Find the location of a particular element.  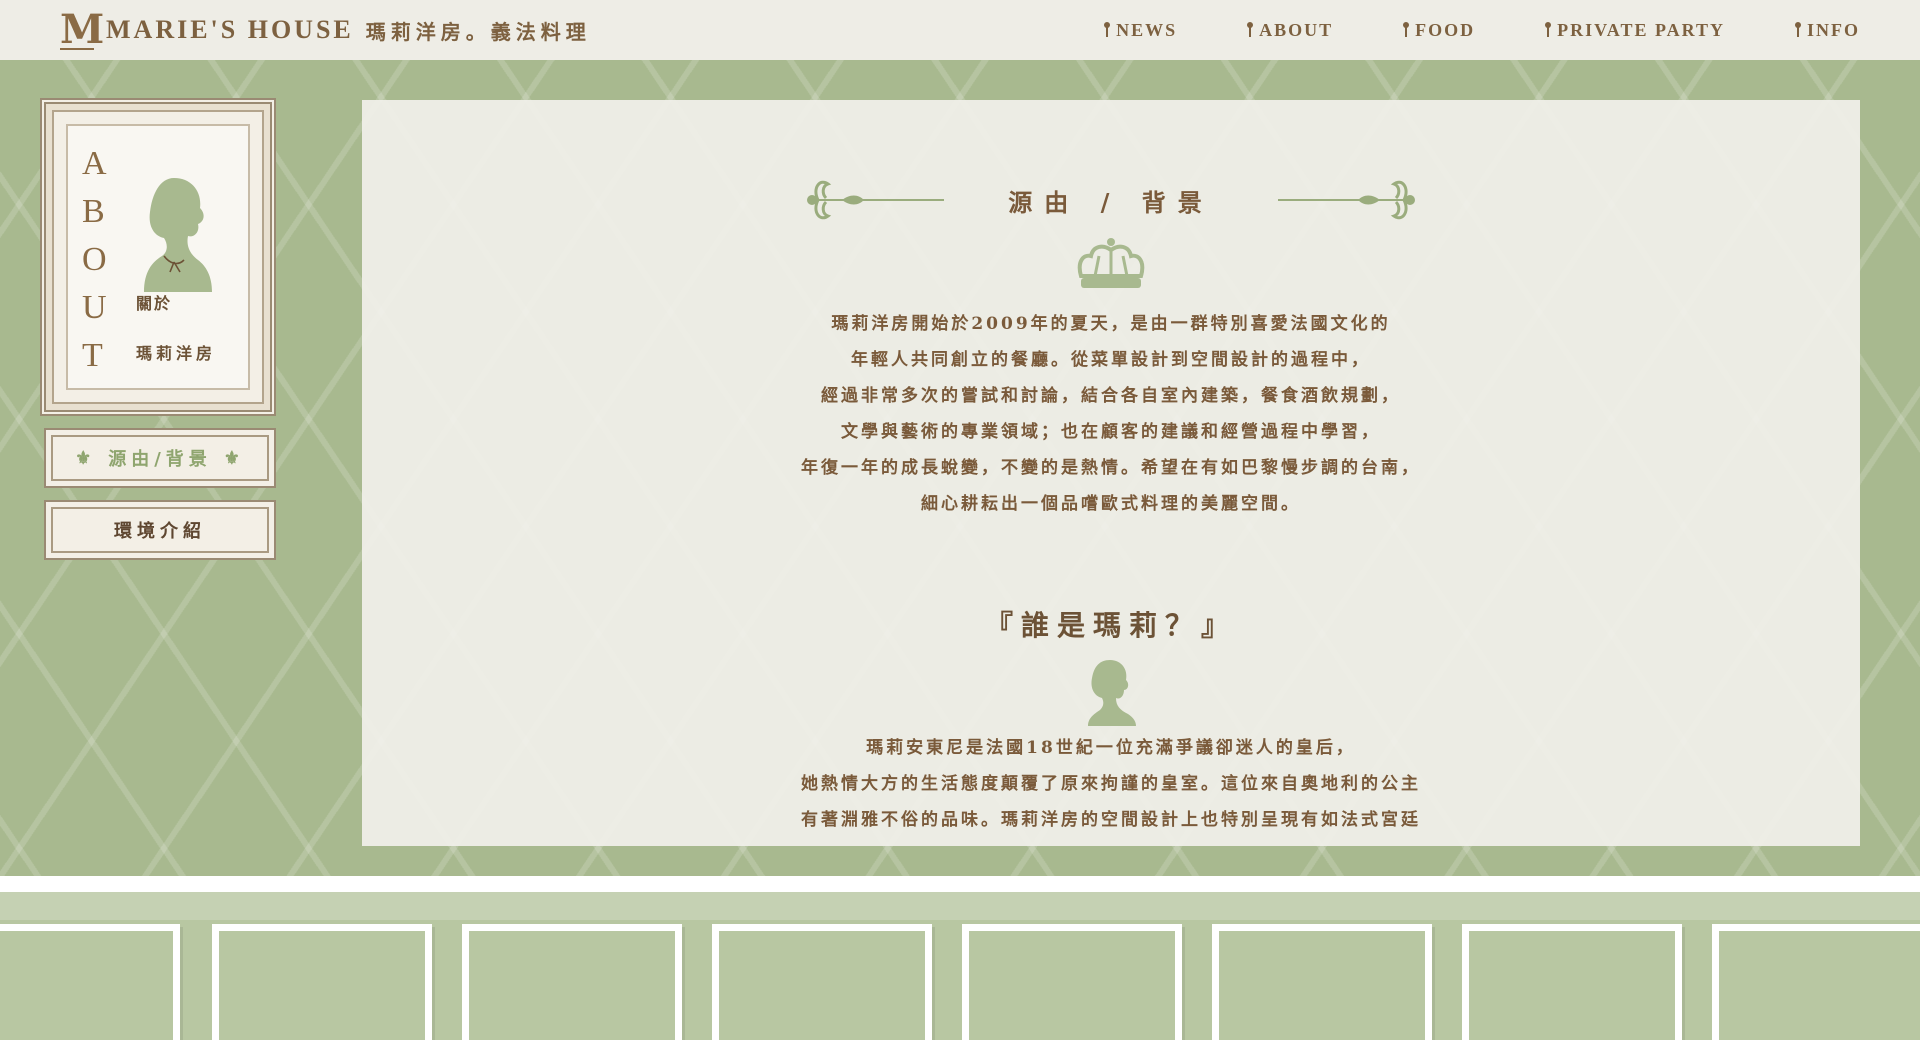

nav-item-news: NEWS is located at coordinates (1140, 30).